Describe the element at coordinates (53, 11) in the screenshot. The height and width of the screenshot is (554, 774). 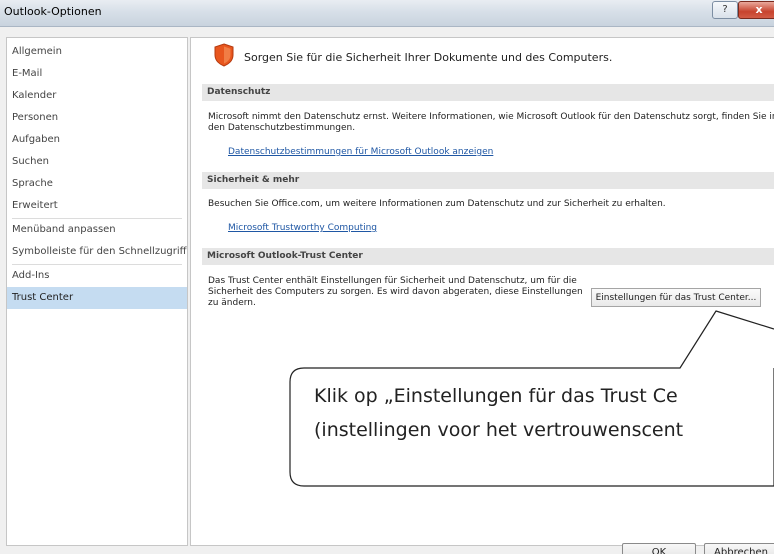
I see `window-title: Outlook-Optionen` at that location.